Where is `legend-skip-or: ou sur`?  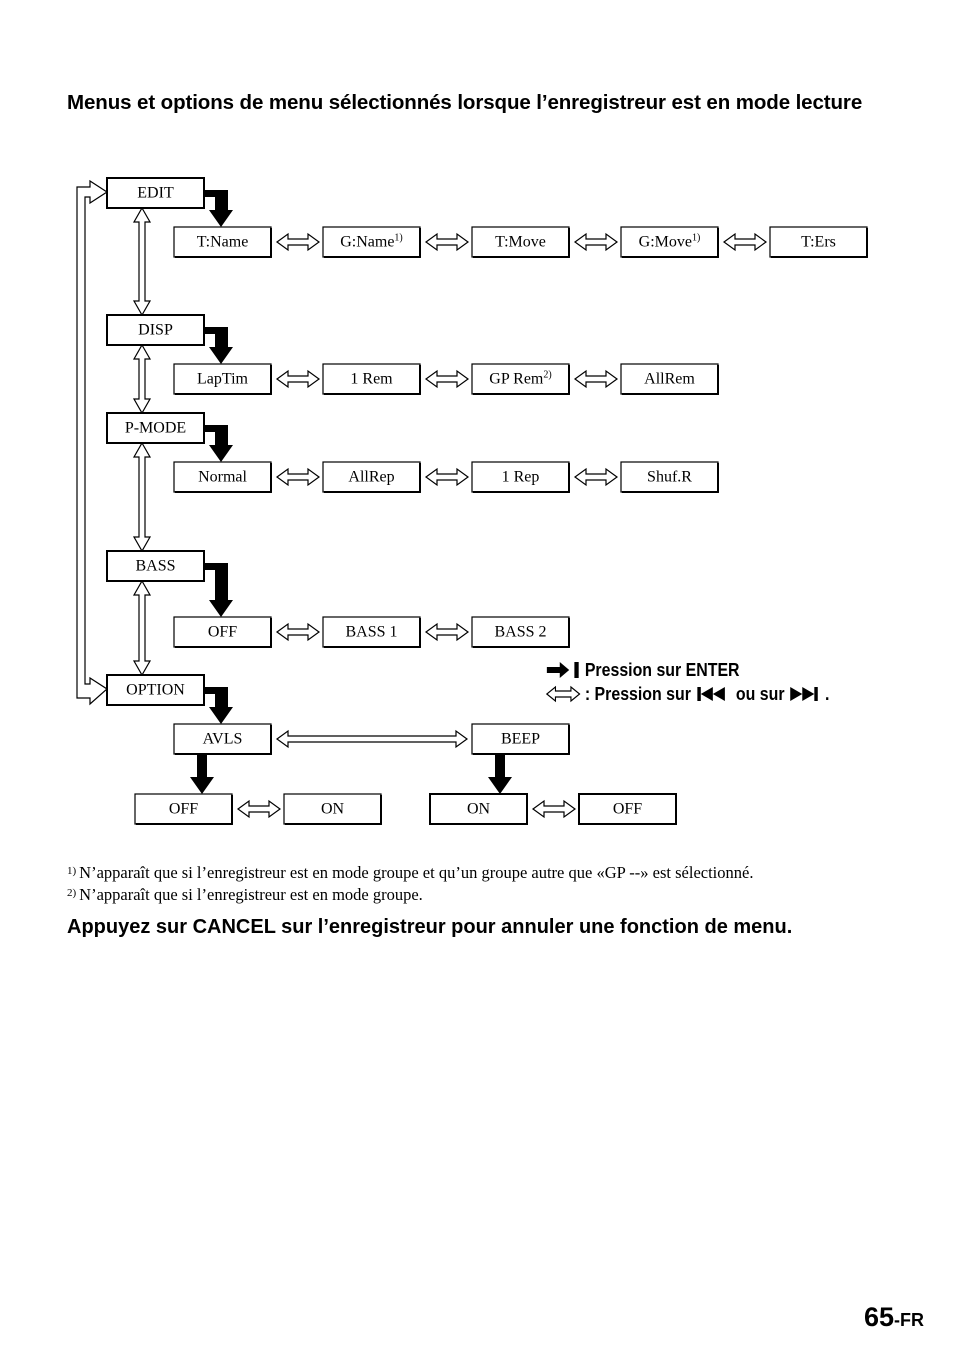
legend-skip-or: ou sur is located at coordinates (760, 693).